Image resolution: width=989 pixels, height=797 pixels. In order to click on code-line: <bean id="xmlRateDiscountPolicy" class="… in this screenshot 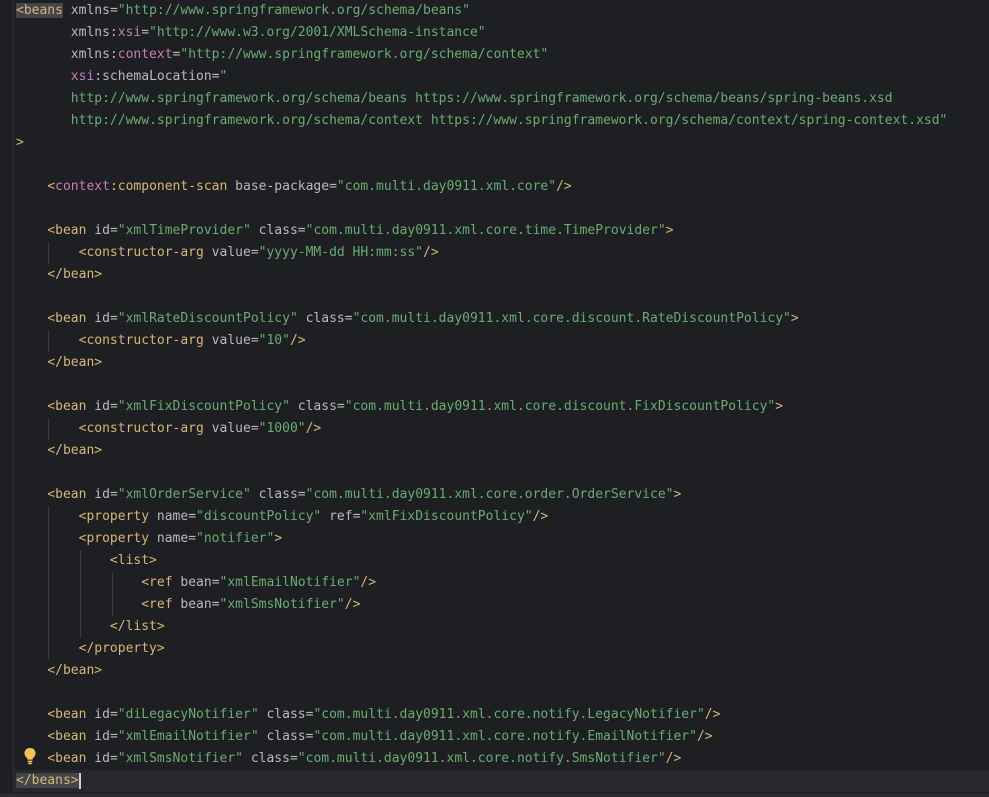, I will do `click(502, 319)`.